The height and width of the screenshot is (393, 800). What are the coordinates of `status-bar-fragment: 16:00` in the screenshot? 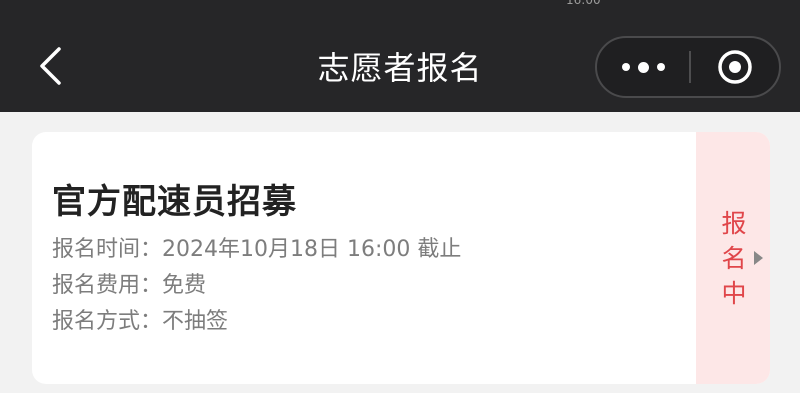 It's located at (586, 3).